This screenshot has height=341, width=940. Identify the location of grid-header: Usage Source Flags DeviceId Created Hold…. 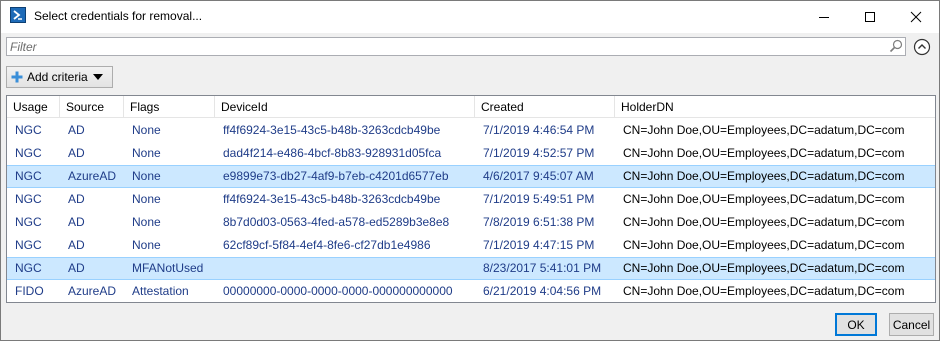
(471, 107).